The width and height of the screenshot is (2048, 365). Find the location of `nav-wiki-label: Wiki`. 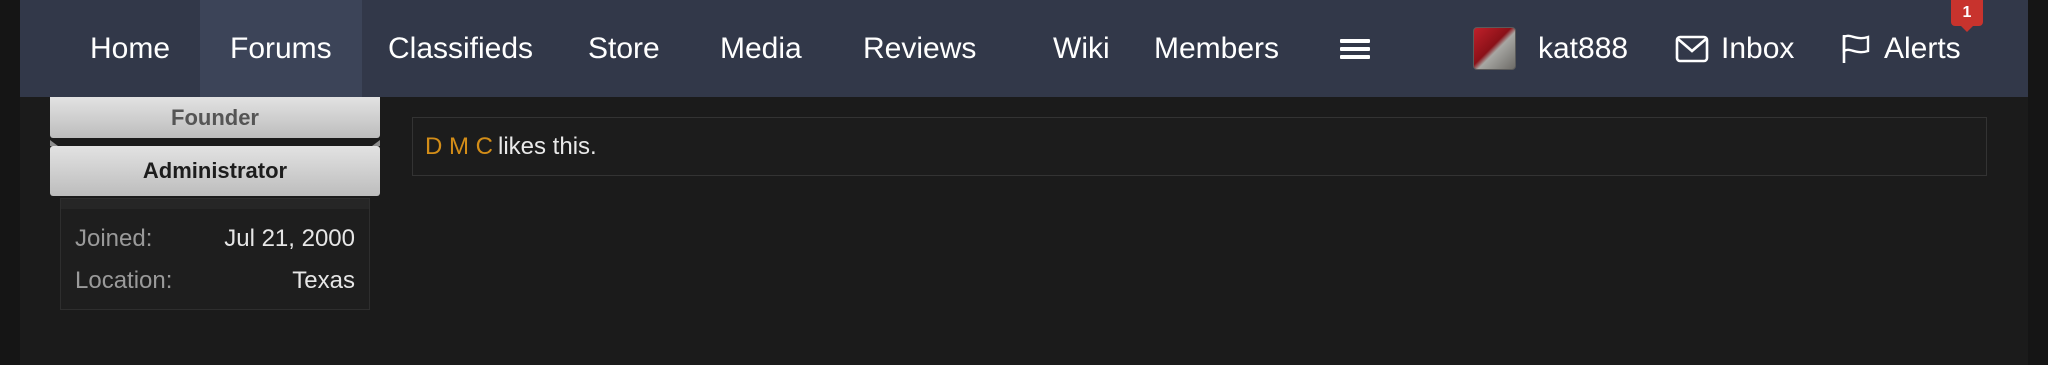

nav-wiki-label: Wiki is located at coordinates (1081, 48).